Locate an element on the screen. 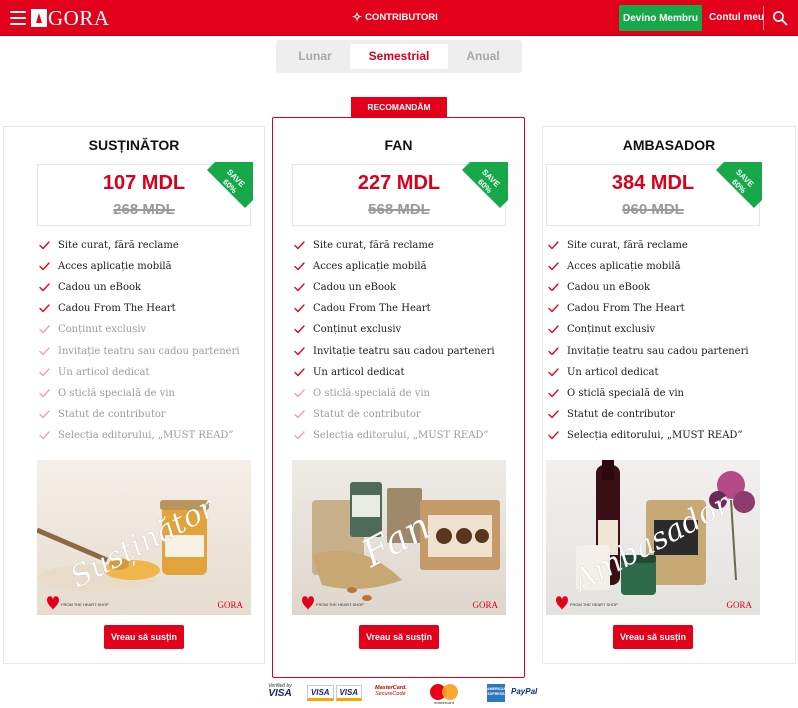  recommended-badge: RECOMANDĂM is located at coordinates (399, 107).